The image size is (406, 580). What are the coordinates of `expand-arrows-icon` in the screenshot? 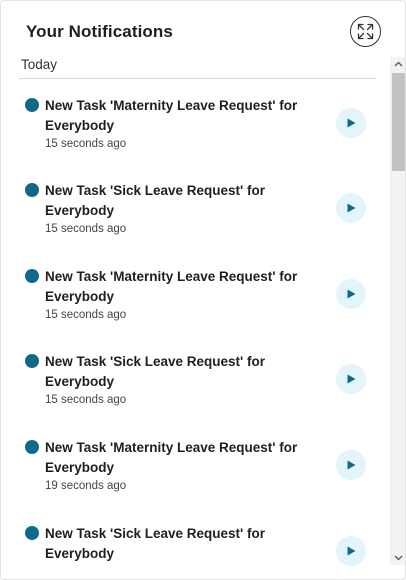 It's located at (365, 31).